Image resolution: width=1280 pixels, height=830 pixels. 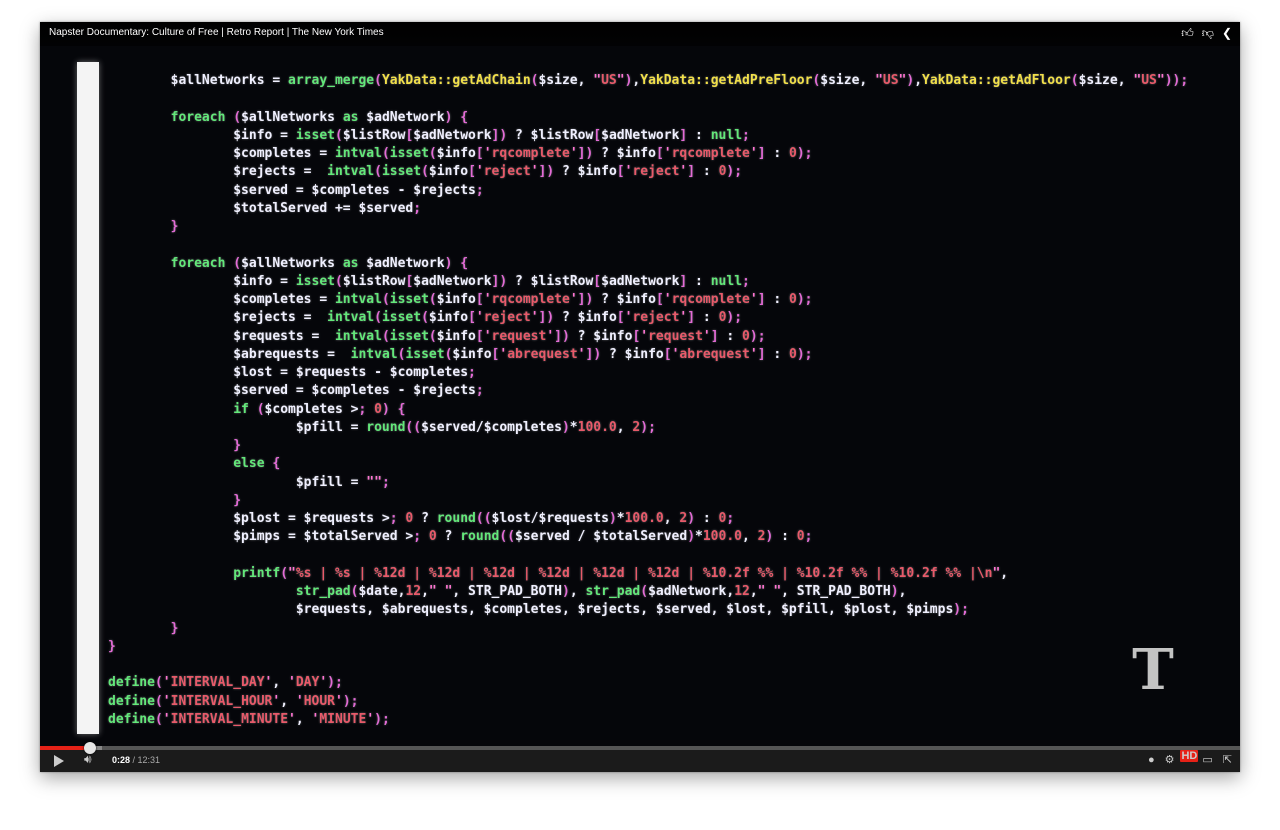 I want to click on progress-bar, so click(x=640, y=748).